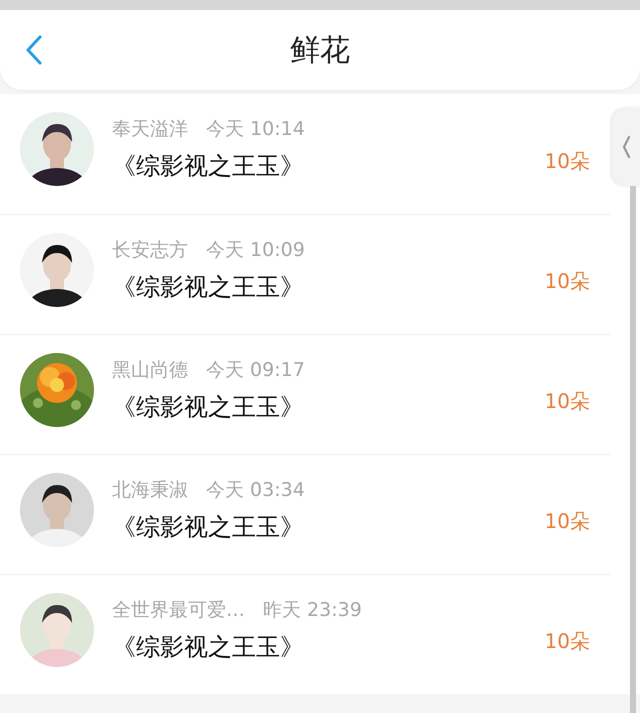 This screenshot has height=713, width=640. I want to click on chevron-icon, so click(626, 147).